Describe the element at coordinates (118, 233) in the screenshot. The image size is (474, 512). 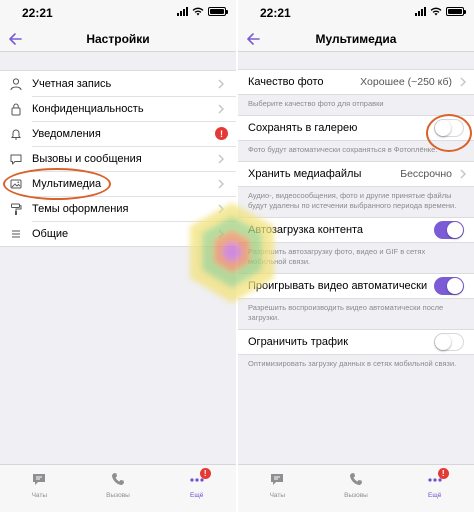
I see `settings-item-general: Общие` at that location.